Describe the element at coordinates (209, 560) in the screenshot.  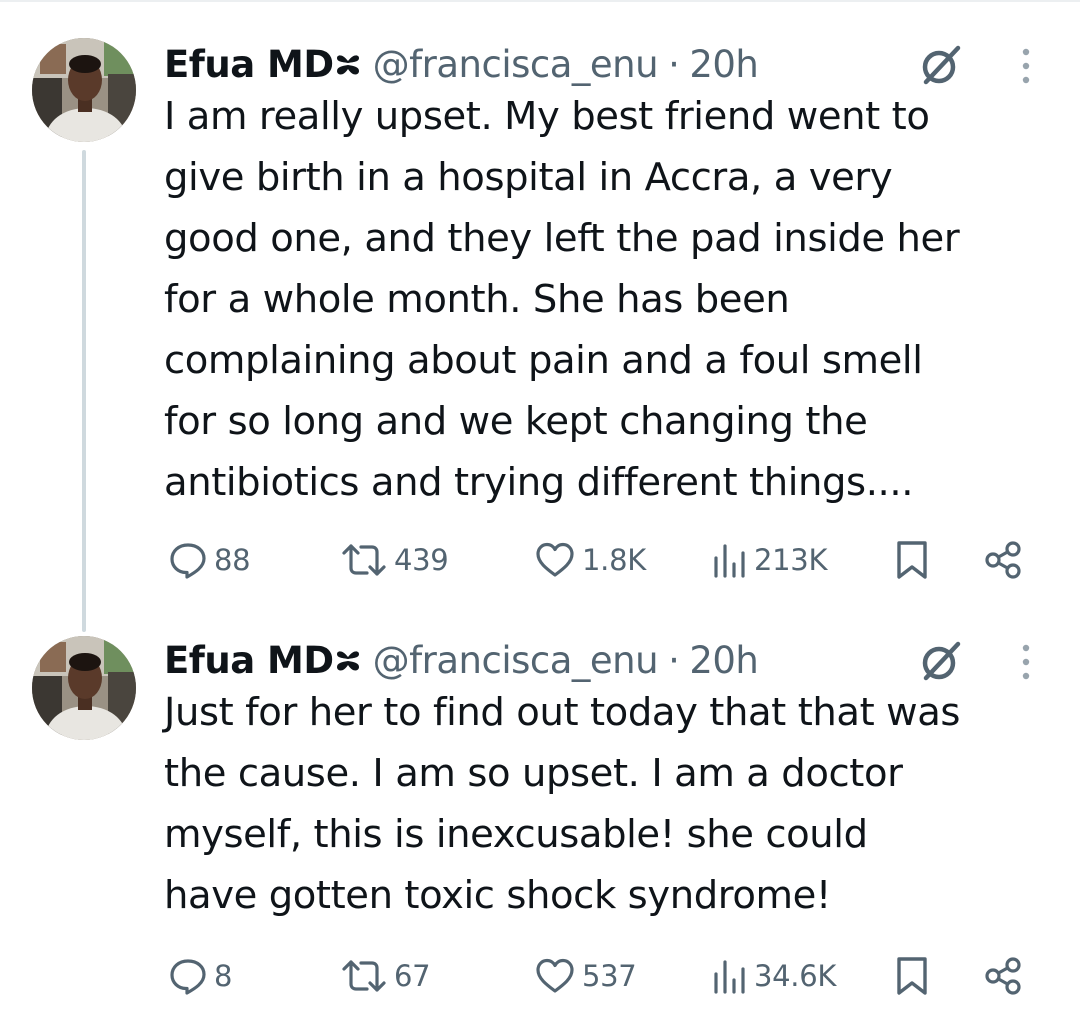
I see `reply-button: 88` at that location.